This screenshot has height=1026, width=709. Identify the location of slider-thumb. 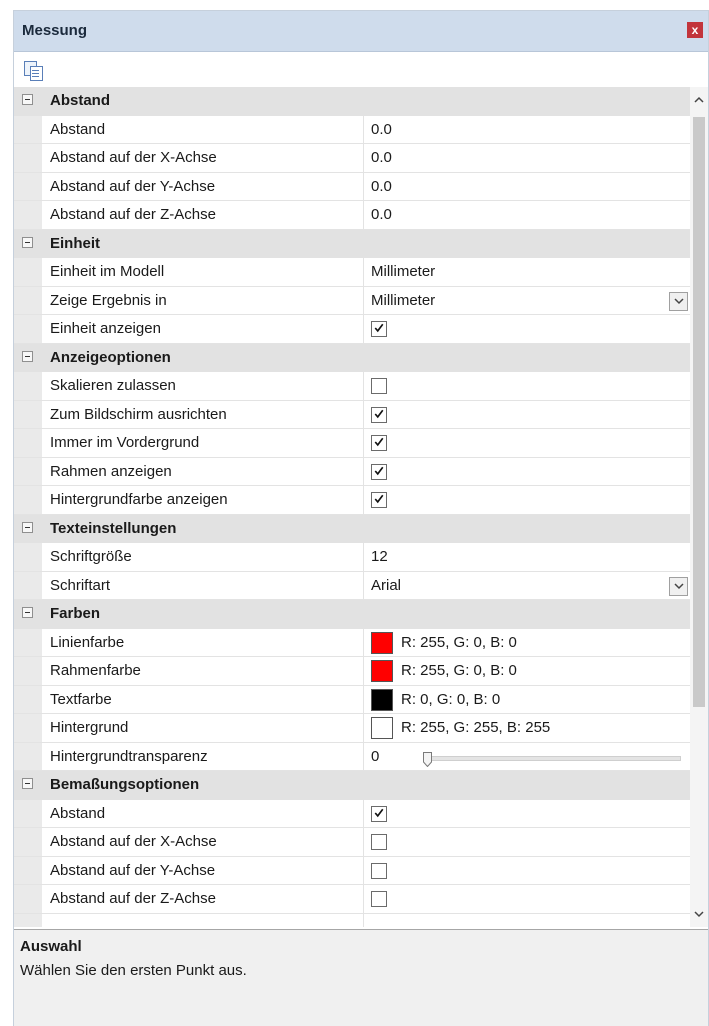
(427, 758).